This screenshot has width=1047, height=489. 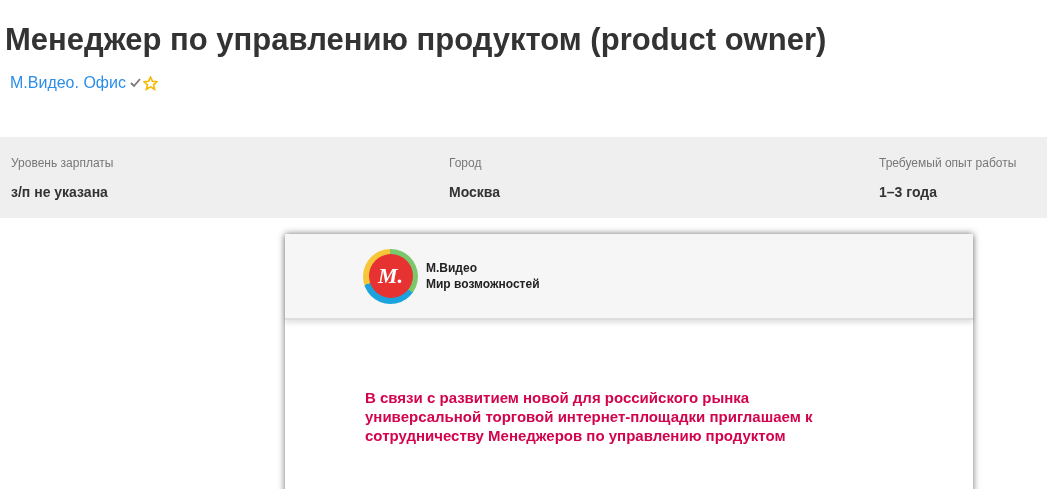 I want to click on fact-label: Требуемый опыт работы, so click(x=948, y=163).